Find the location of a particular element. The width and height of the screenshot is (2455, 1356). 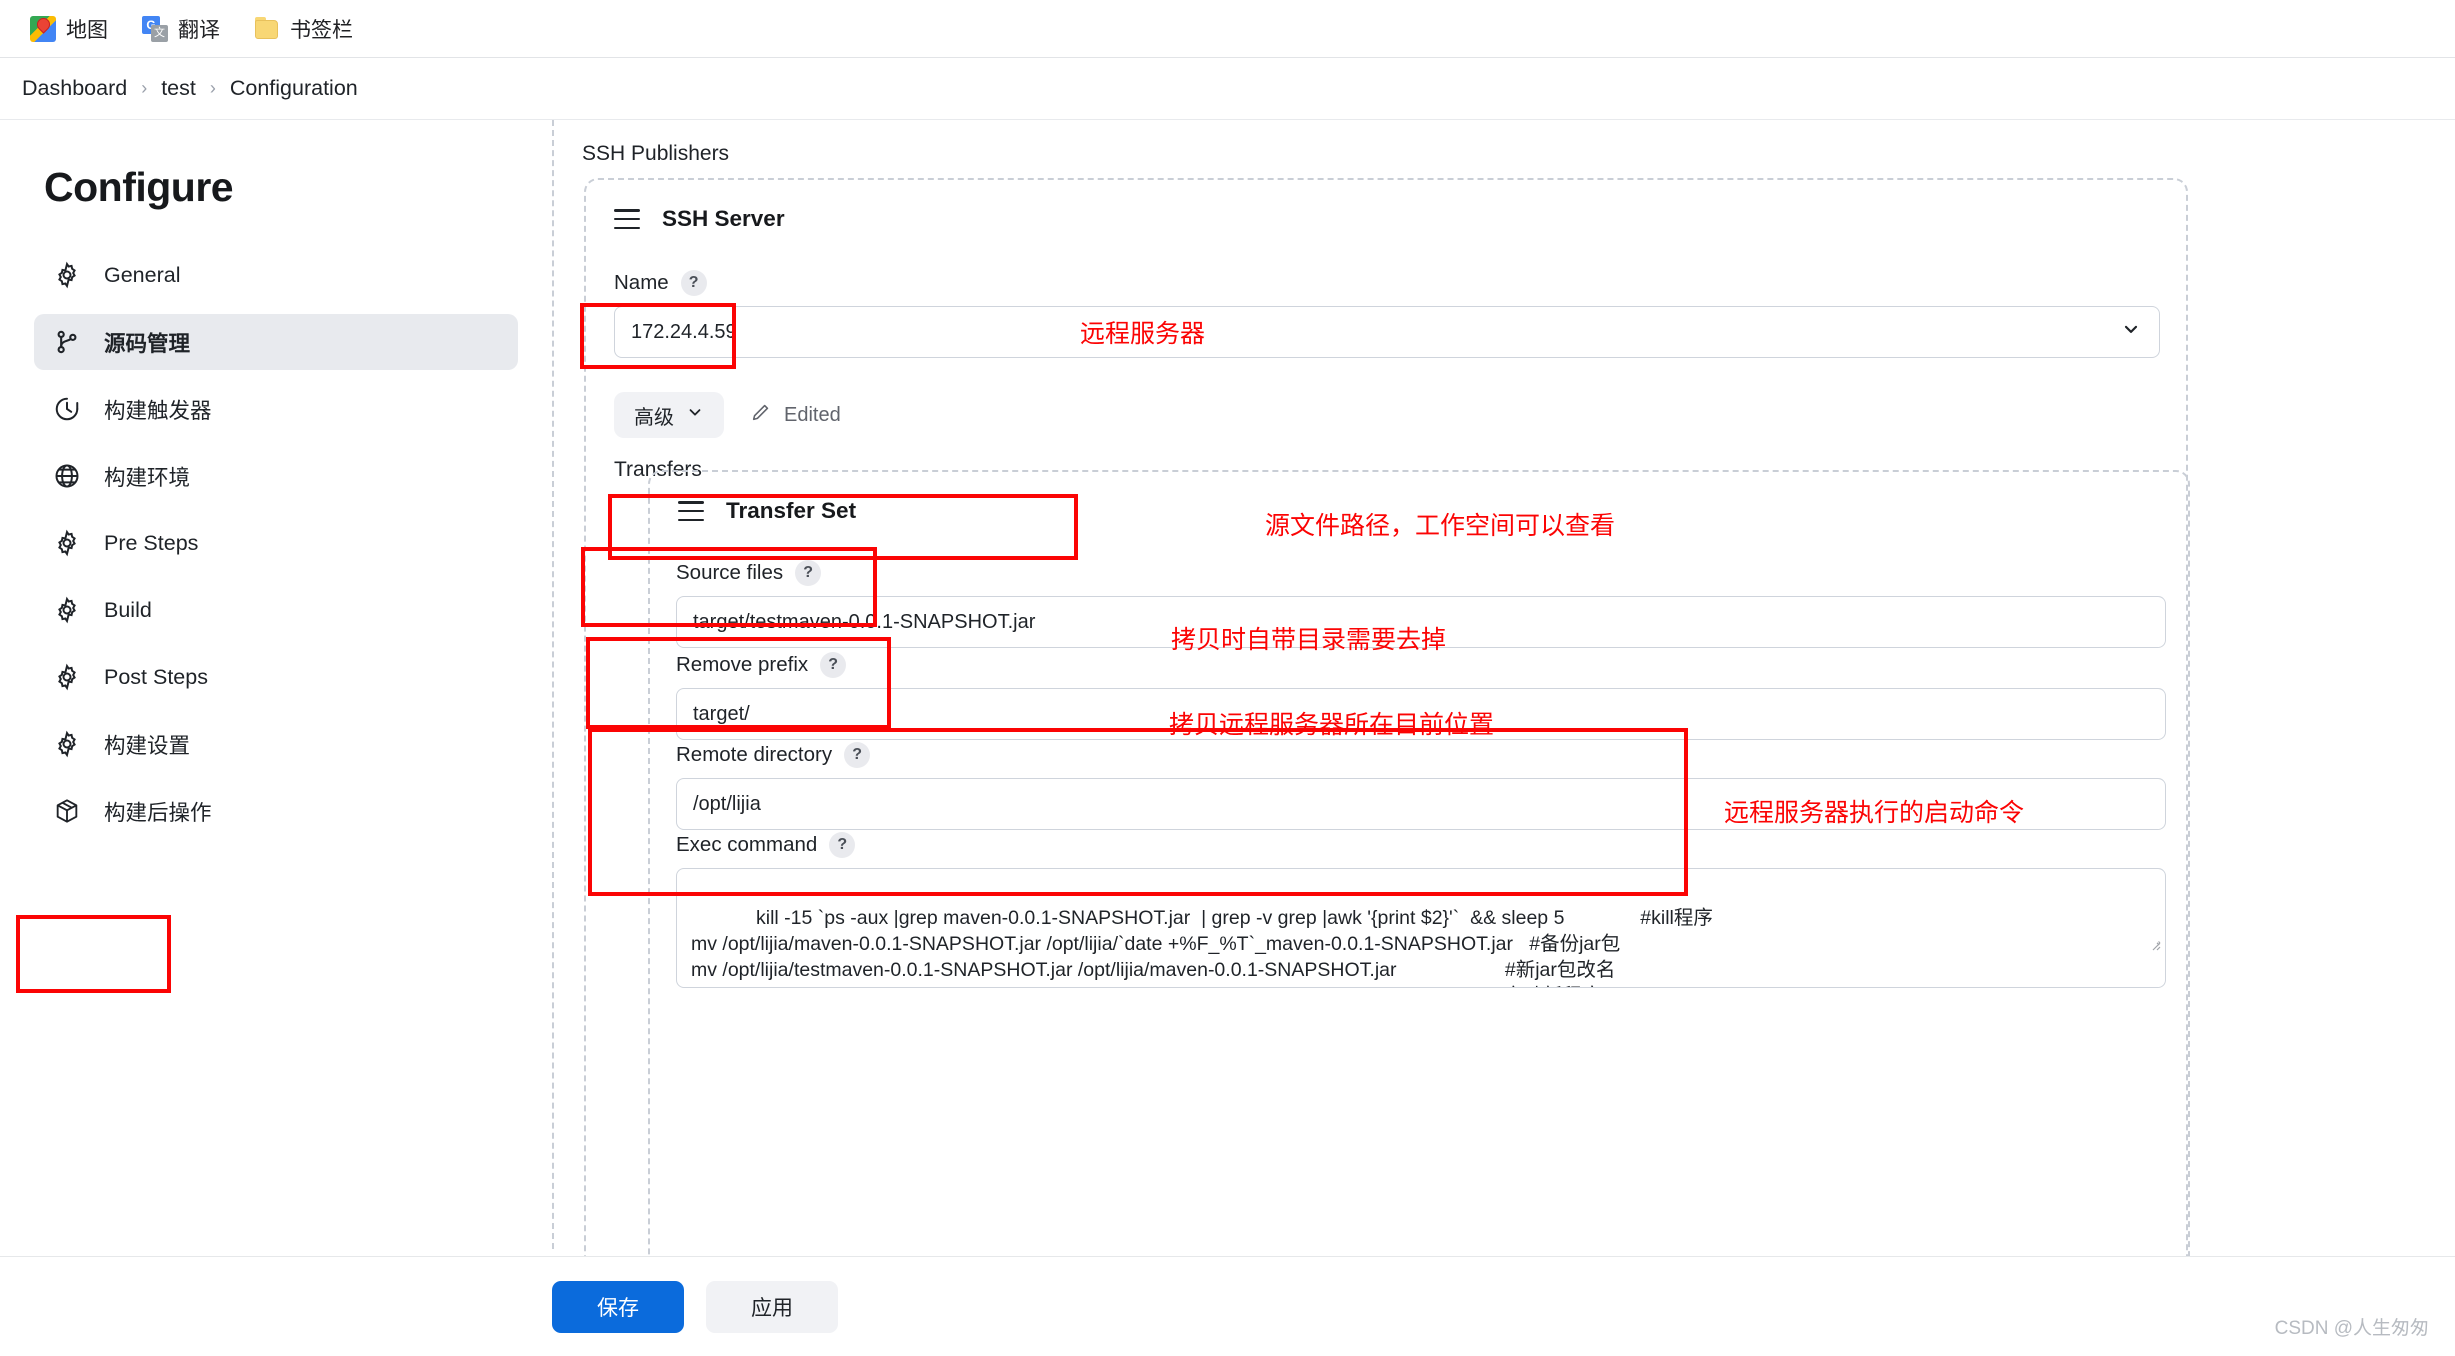

pencil-icon is located at coordinates (761, 415).